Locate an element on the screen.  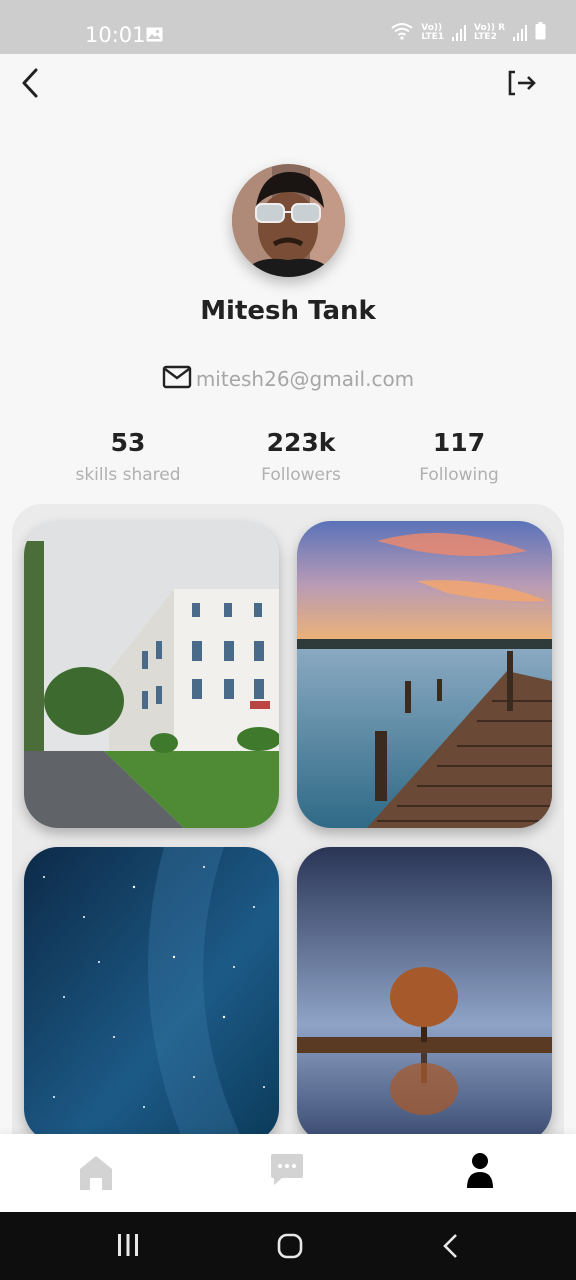
bottom-nav is located at coordinates (288, 1173).